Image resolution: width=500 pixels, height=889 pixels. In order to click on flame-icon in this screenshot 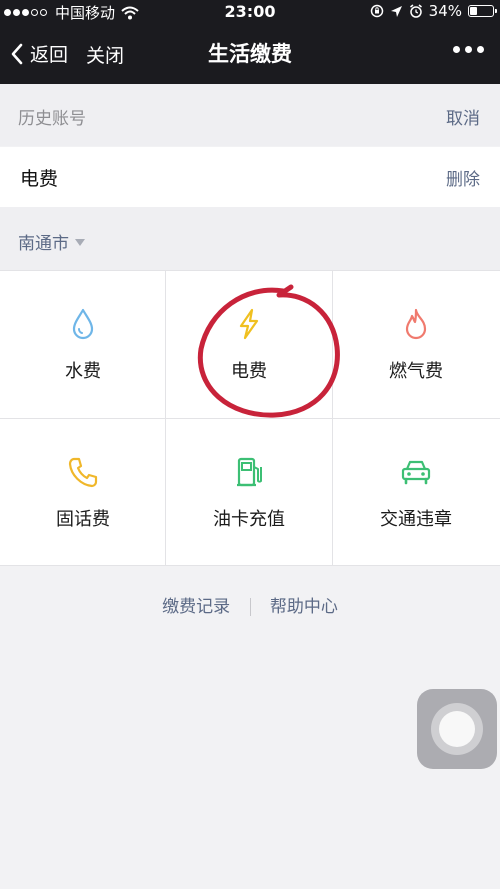, I will do `click(416, 324)`.